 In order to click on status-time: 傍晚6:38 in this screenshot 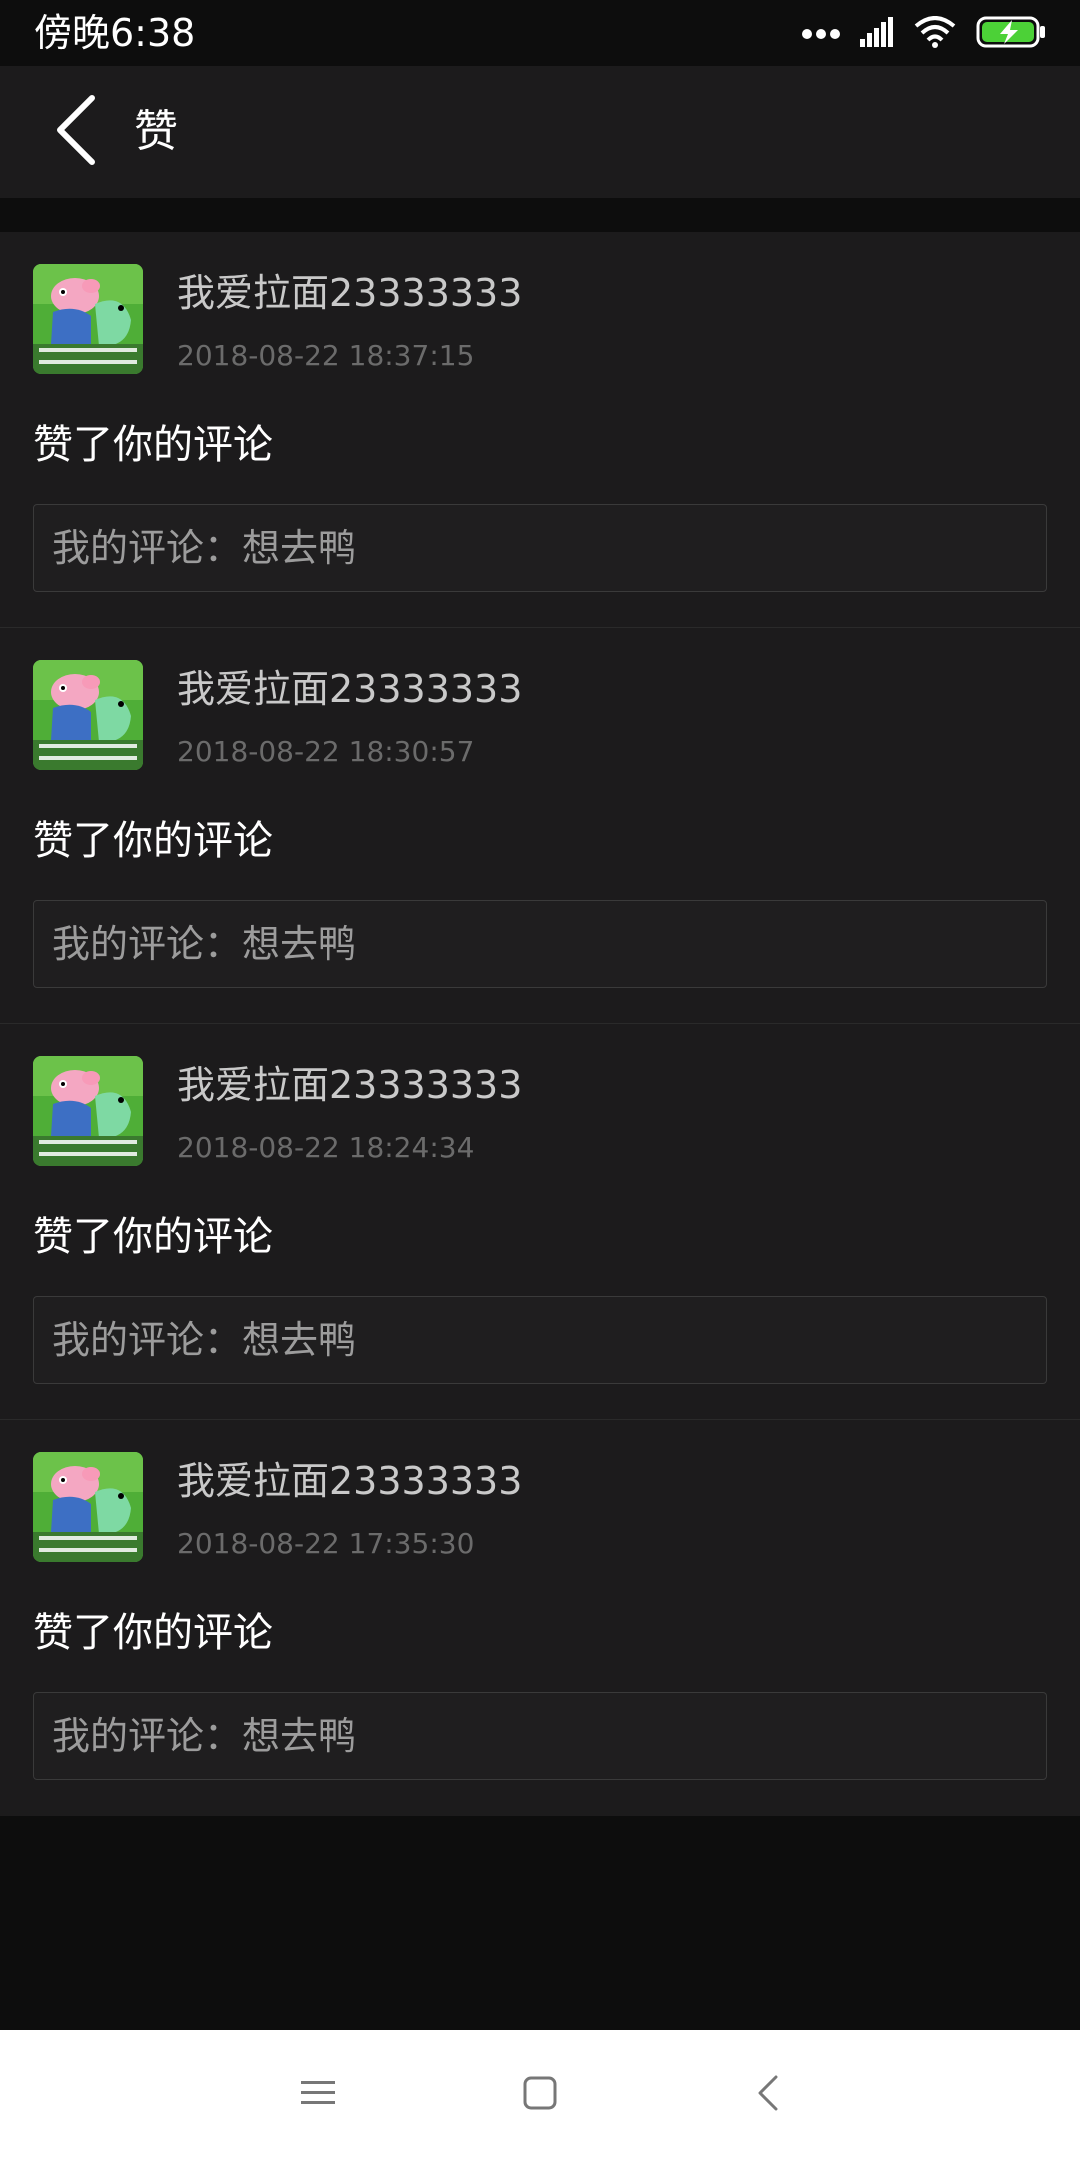, I will do `click(115, 33)`.